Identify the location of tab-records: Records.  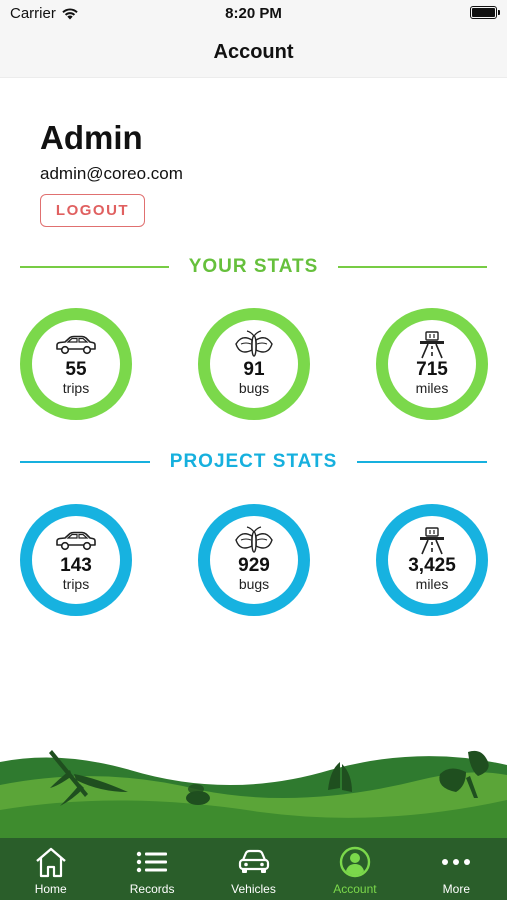
(151, 869).